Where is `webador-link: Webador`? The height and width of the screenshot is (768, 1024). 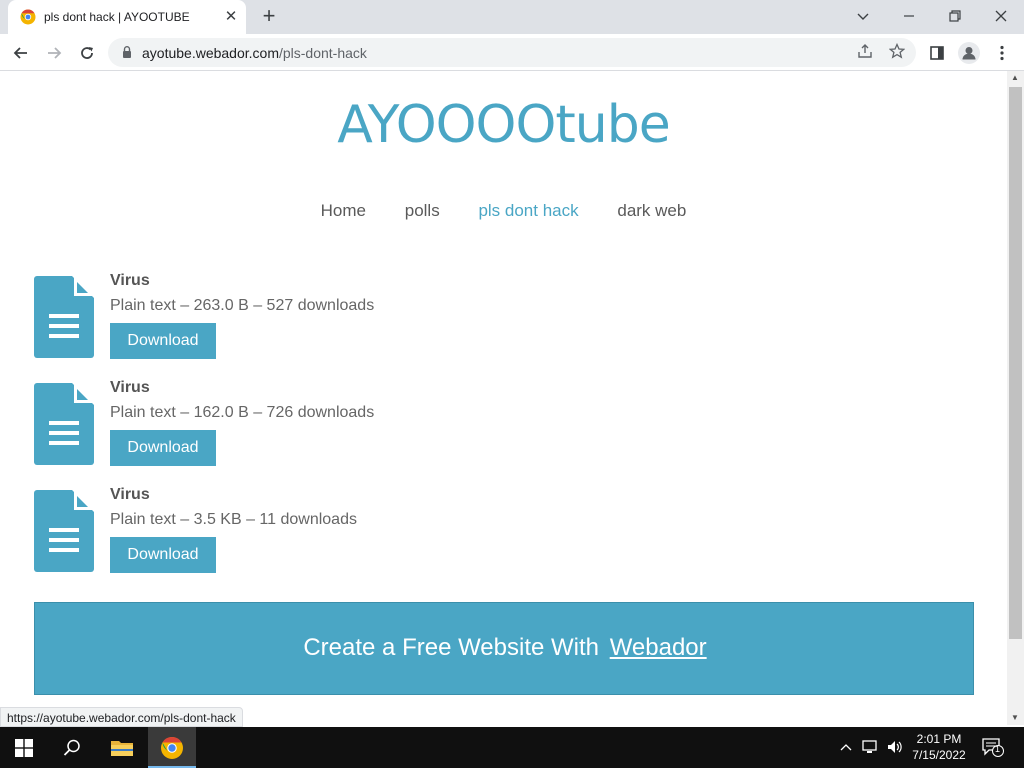
webador-link: Webador is located at coordinates (658, 647).